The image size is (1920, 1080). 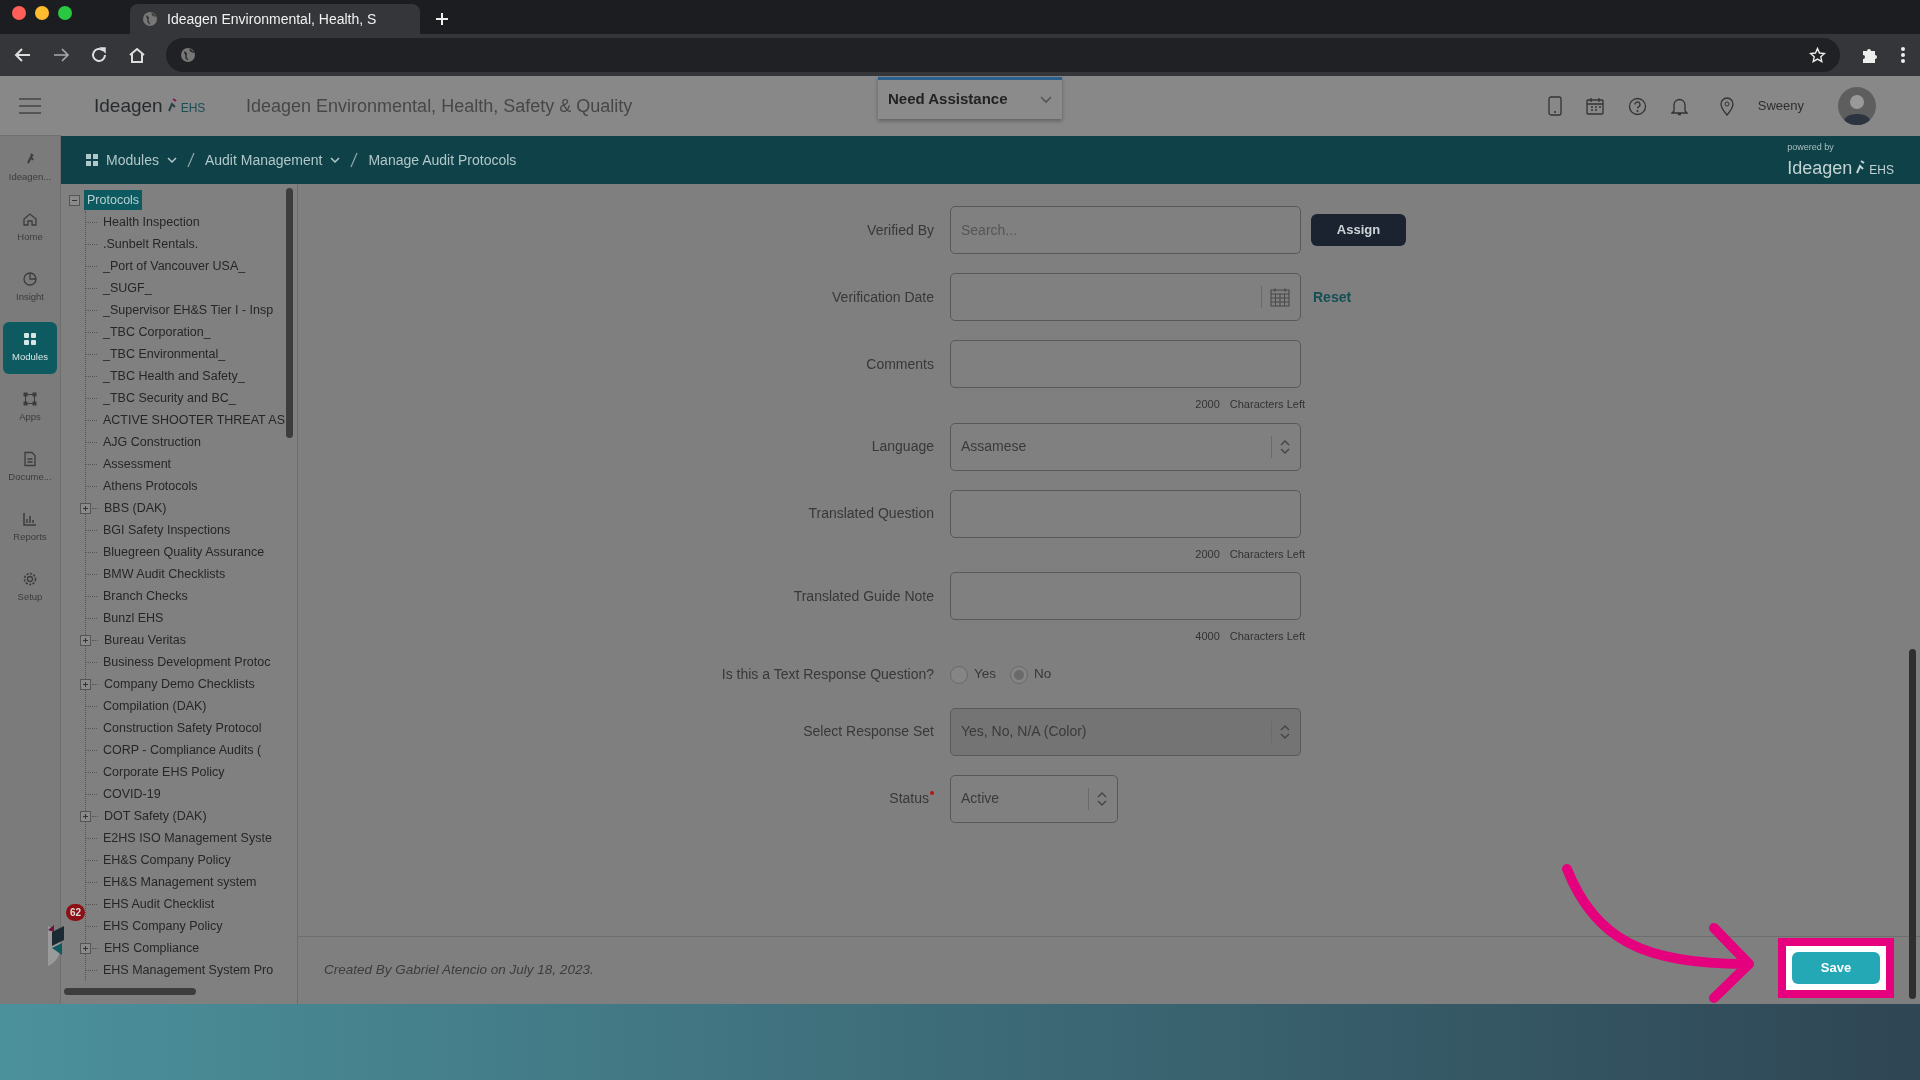 I want to click on tree-node: Compilation (DAK), so click(x=155, y=706).